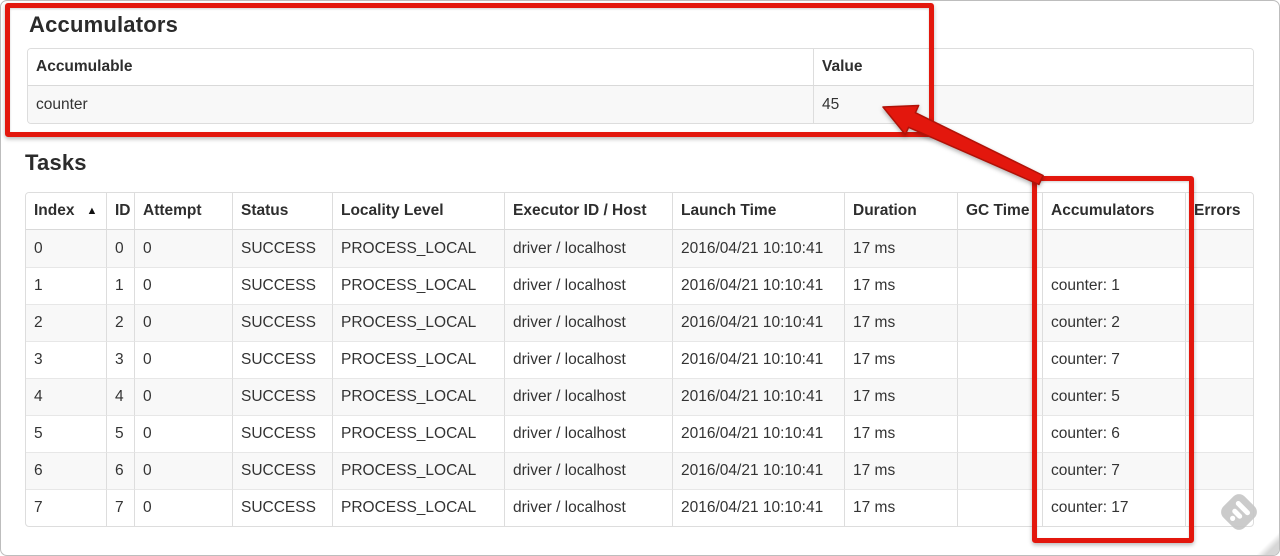  I want to click on accumulators-header-row: Accumulable Value, so click(640, 67).